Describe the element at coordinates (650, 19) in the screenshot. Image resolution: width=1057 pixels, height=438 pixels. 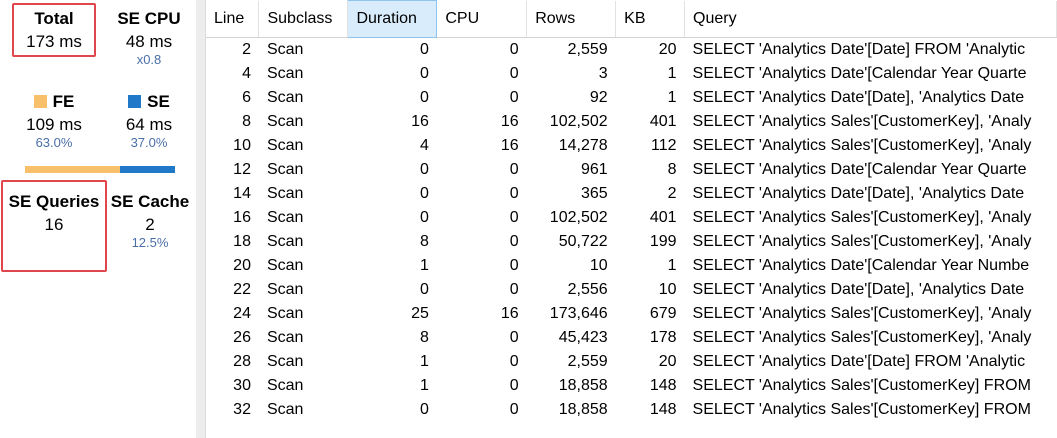
I see `column-header-kb: KB` at that location.